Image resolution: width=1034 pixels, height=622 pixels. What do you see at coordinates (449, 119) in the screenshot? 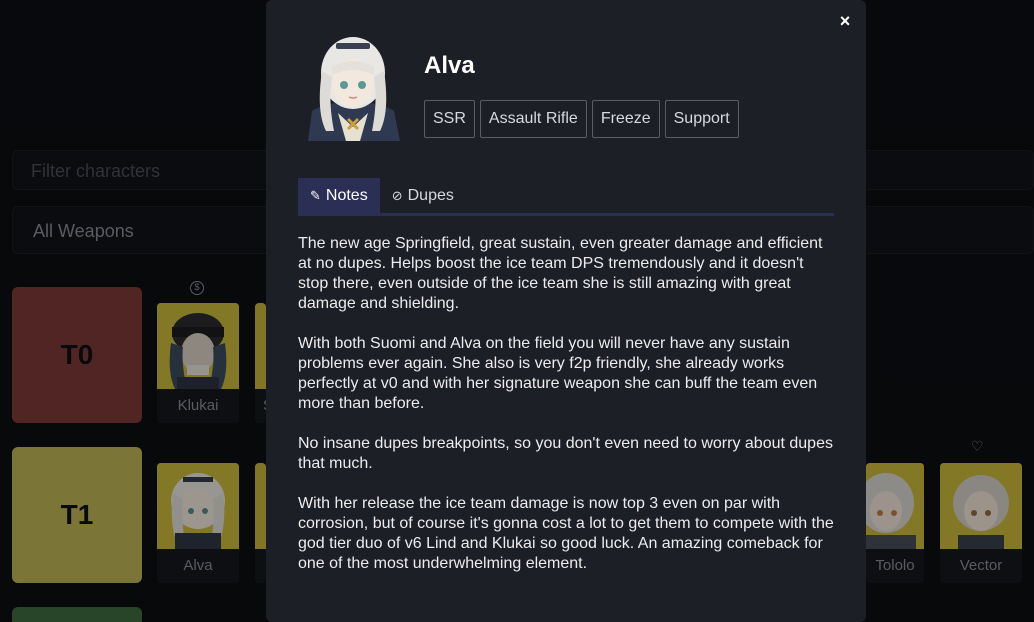
I see `tag-rarity: SSR` at bounding box center [449, 119].